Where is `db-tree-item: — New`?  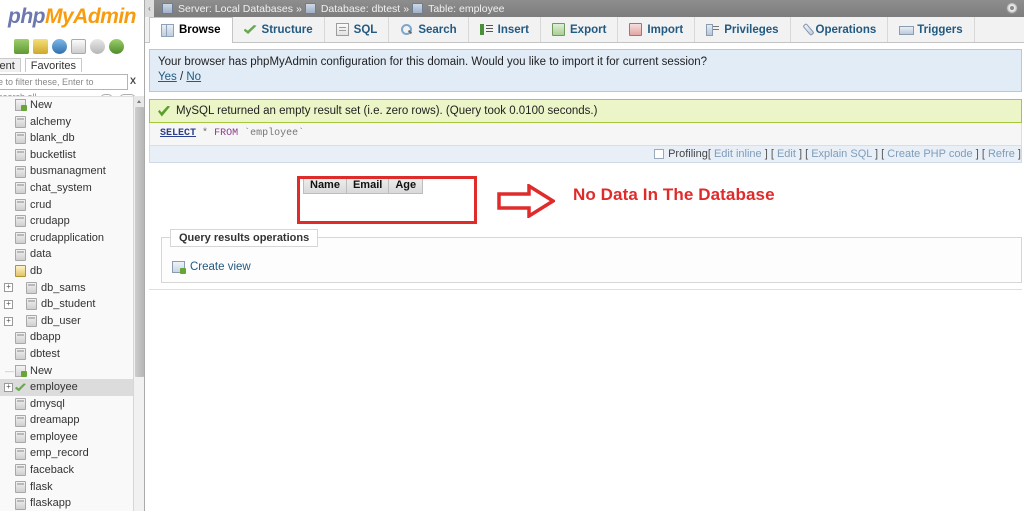 db-tree-item: — New is located at coordinates (72, 371).